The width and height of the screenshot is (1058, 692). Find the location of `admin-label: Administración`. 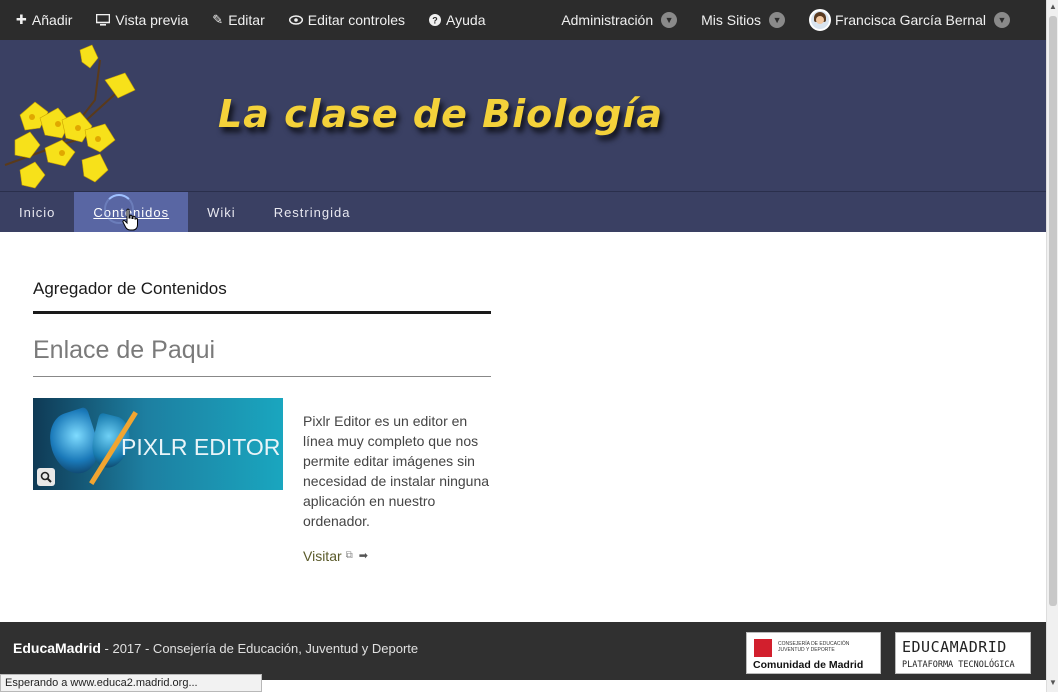

admin-label: Administración is located at coordinates (607, 20).